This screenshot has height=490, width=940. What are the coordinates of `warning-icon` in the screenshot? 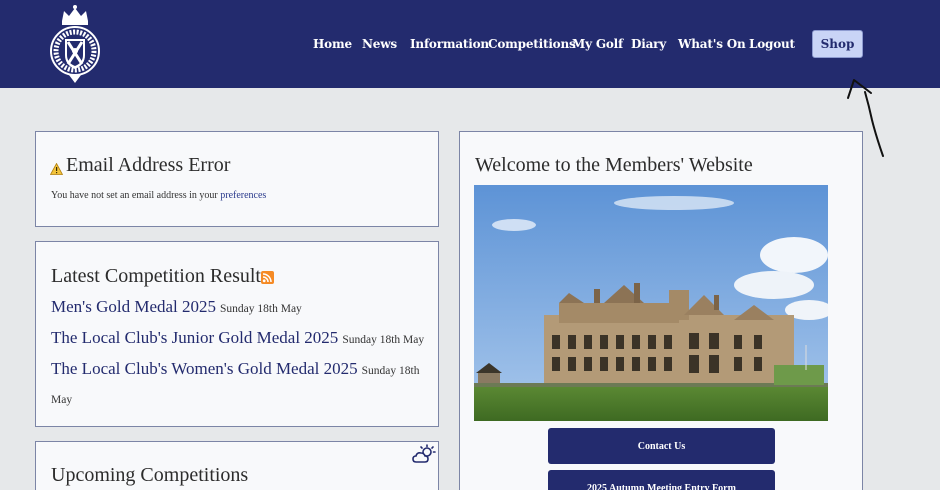 It's located at (56, 169).